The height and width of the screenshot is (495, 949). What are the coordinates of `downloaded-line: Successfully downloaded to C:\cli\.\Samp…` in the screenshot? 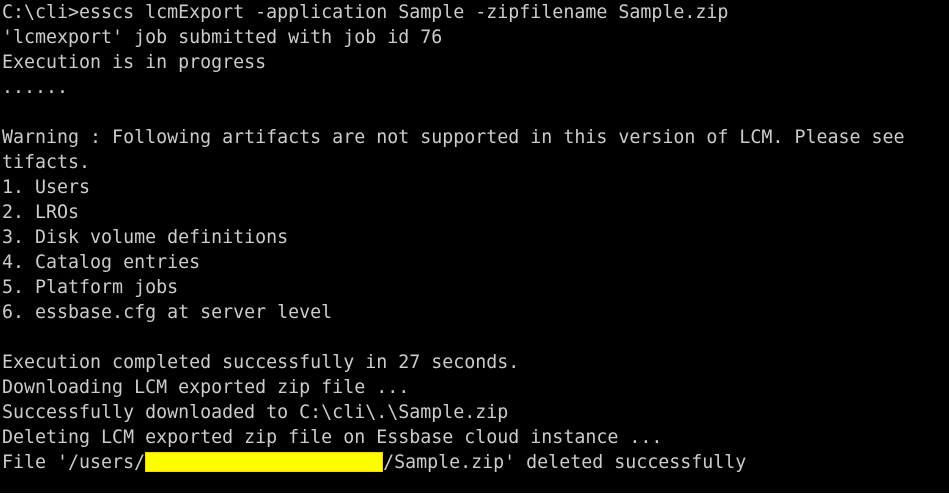 It's located at (255, 412).